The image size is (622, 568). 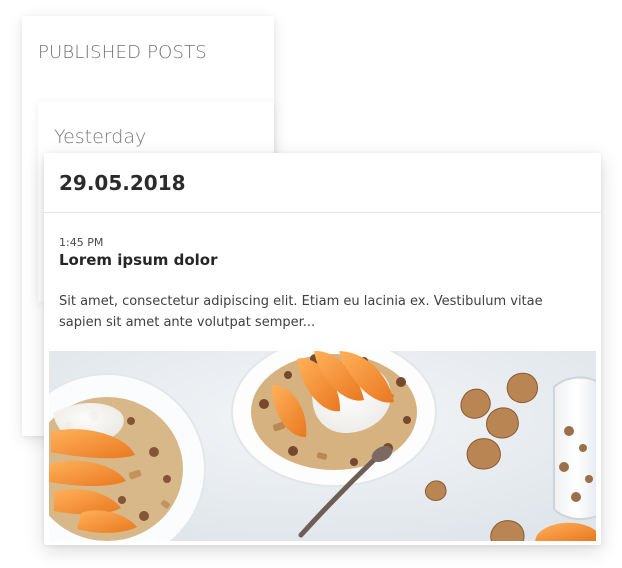 I want to click on published-posts-heading: PUBLISHED POSTS, so click(x=122, y=52).